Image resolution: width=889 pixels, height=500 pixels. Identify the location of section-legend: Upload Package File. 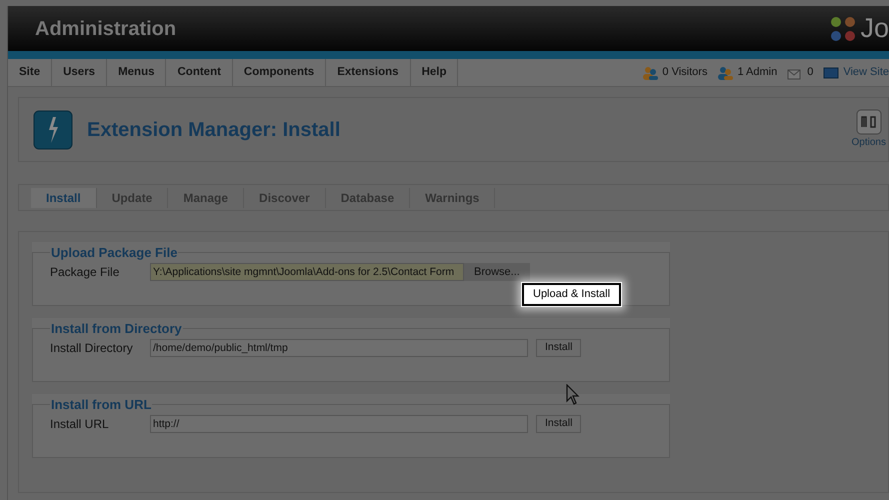
(114, 252).